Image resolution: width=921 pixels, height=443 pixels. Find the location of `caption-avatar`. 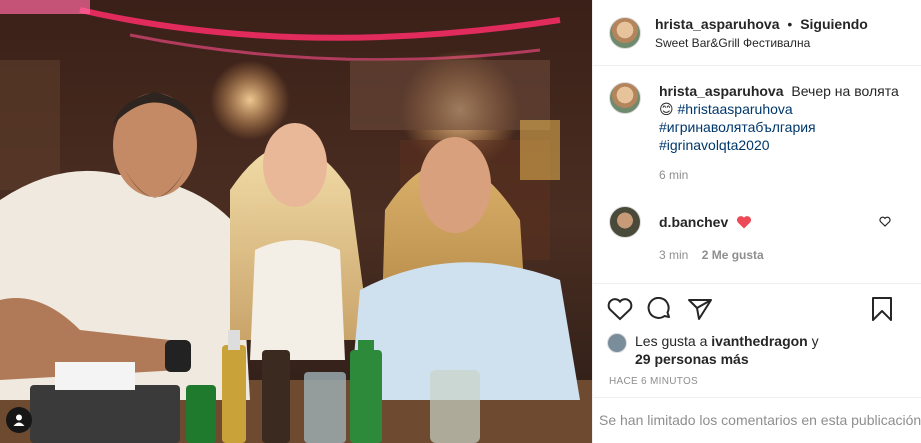

caption-avatar is located at coordinates (625, 98).